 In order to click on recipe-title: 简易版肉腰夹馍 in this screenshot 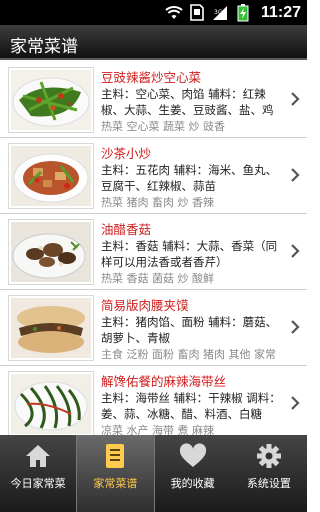, I will do `click(145, 305)`.